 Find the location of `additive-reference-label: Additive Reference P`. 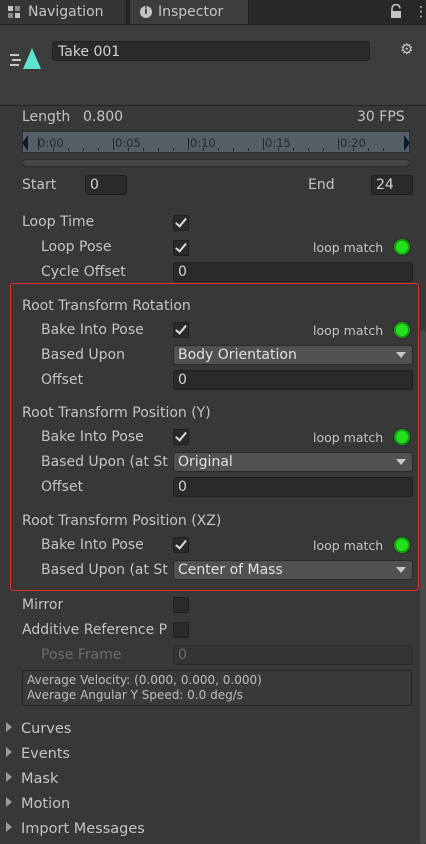

additive-reference-label: Additive Reference P is located at coordinates (95, 630).